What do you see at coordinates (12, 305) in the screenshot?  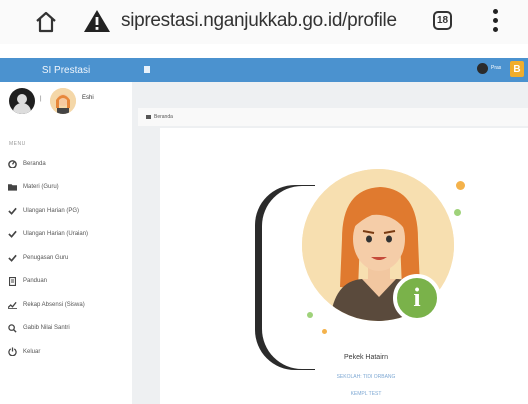 I see `chart-icon` at bounding box center [12, 305].